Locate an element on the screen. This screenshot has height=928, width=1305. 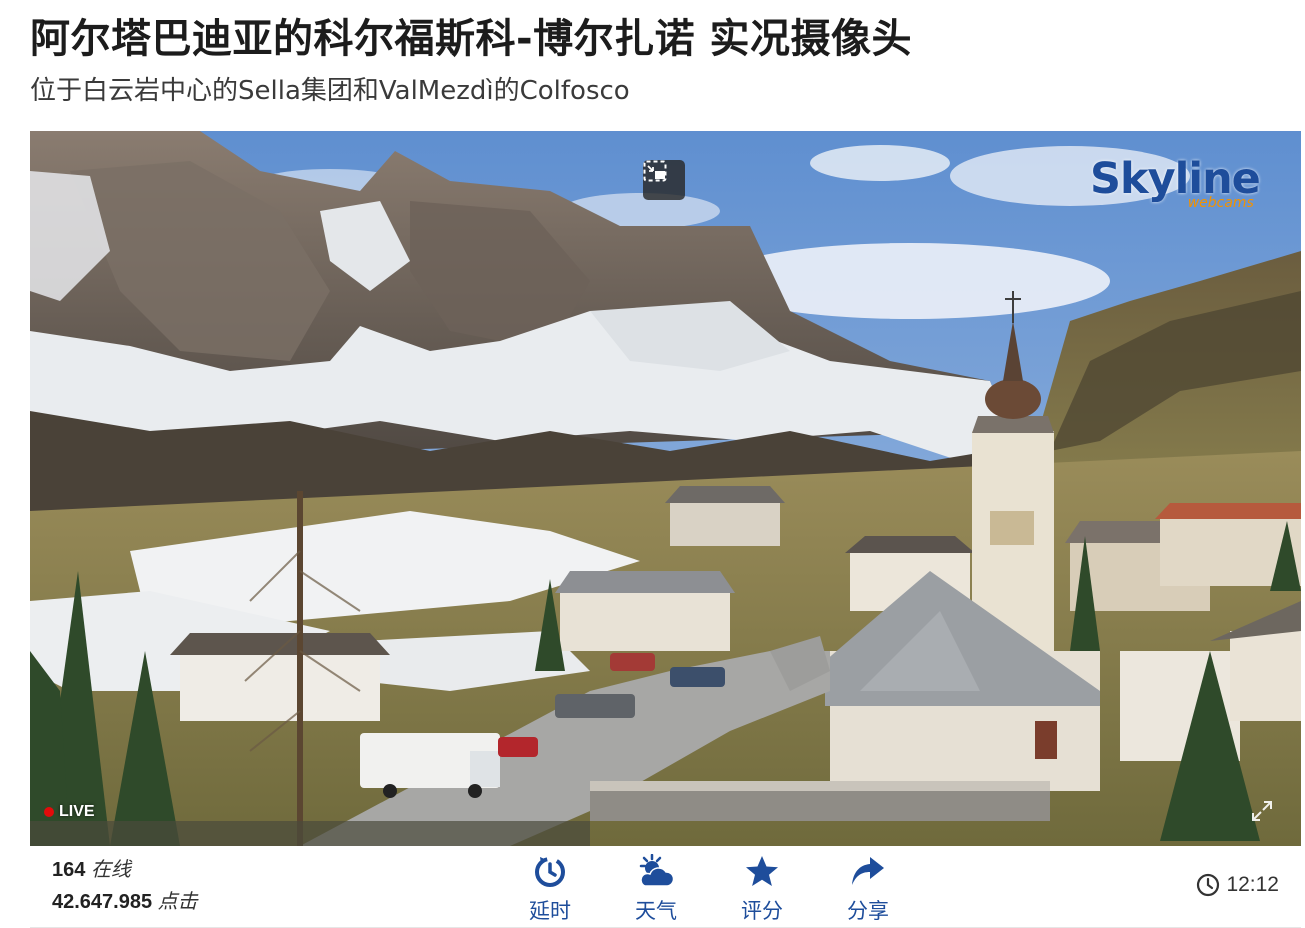
online-stat: 164 在线 is located at coordinates (125, 870).